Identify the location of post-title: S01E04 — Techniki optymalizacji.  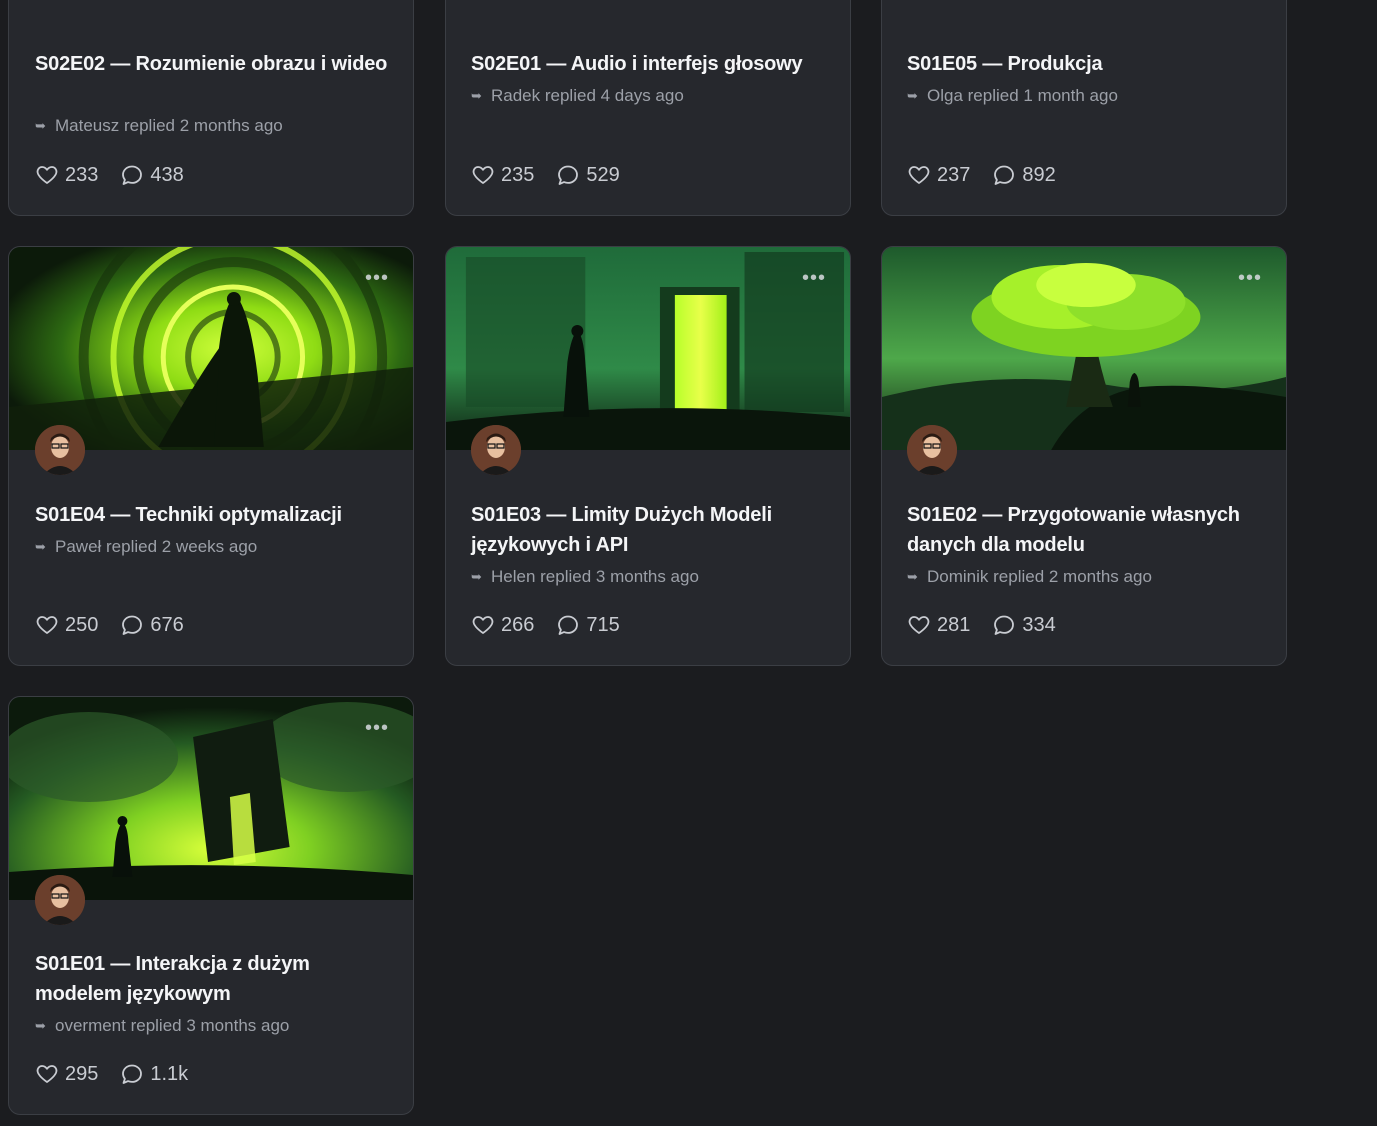
(215, 515).